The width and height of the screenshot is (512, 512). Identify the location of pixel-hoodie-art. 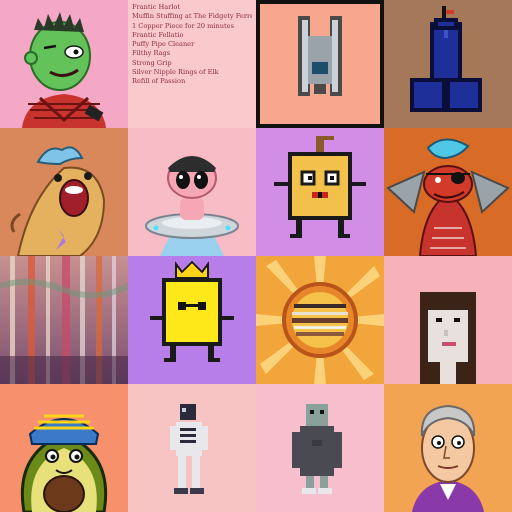
(320, 448).